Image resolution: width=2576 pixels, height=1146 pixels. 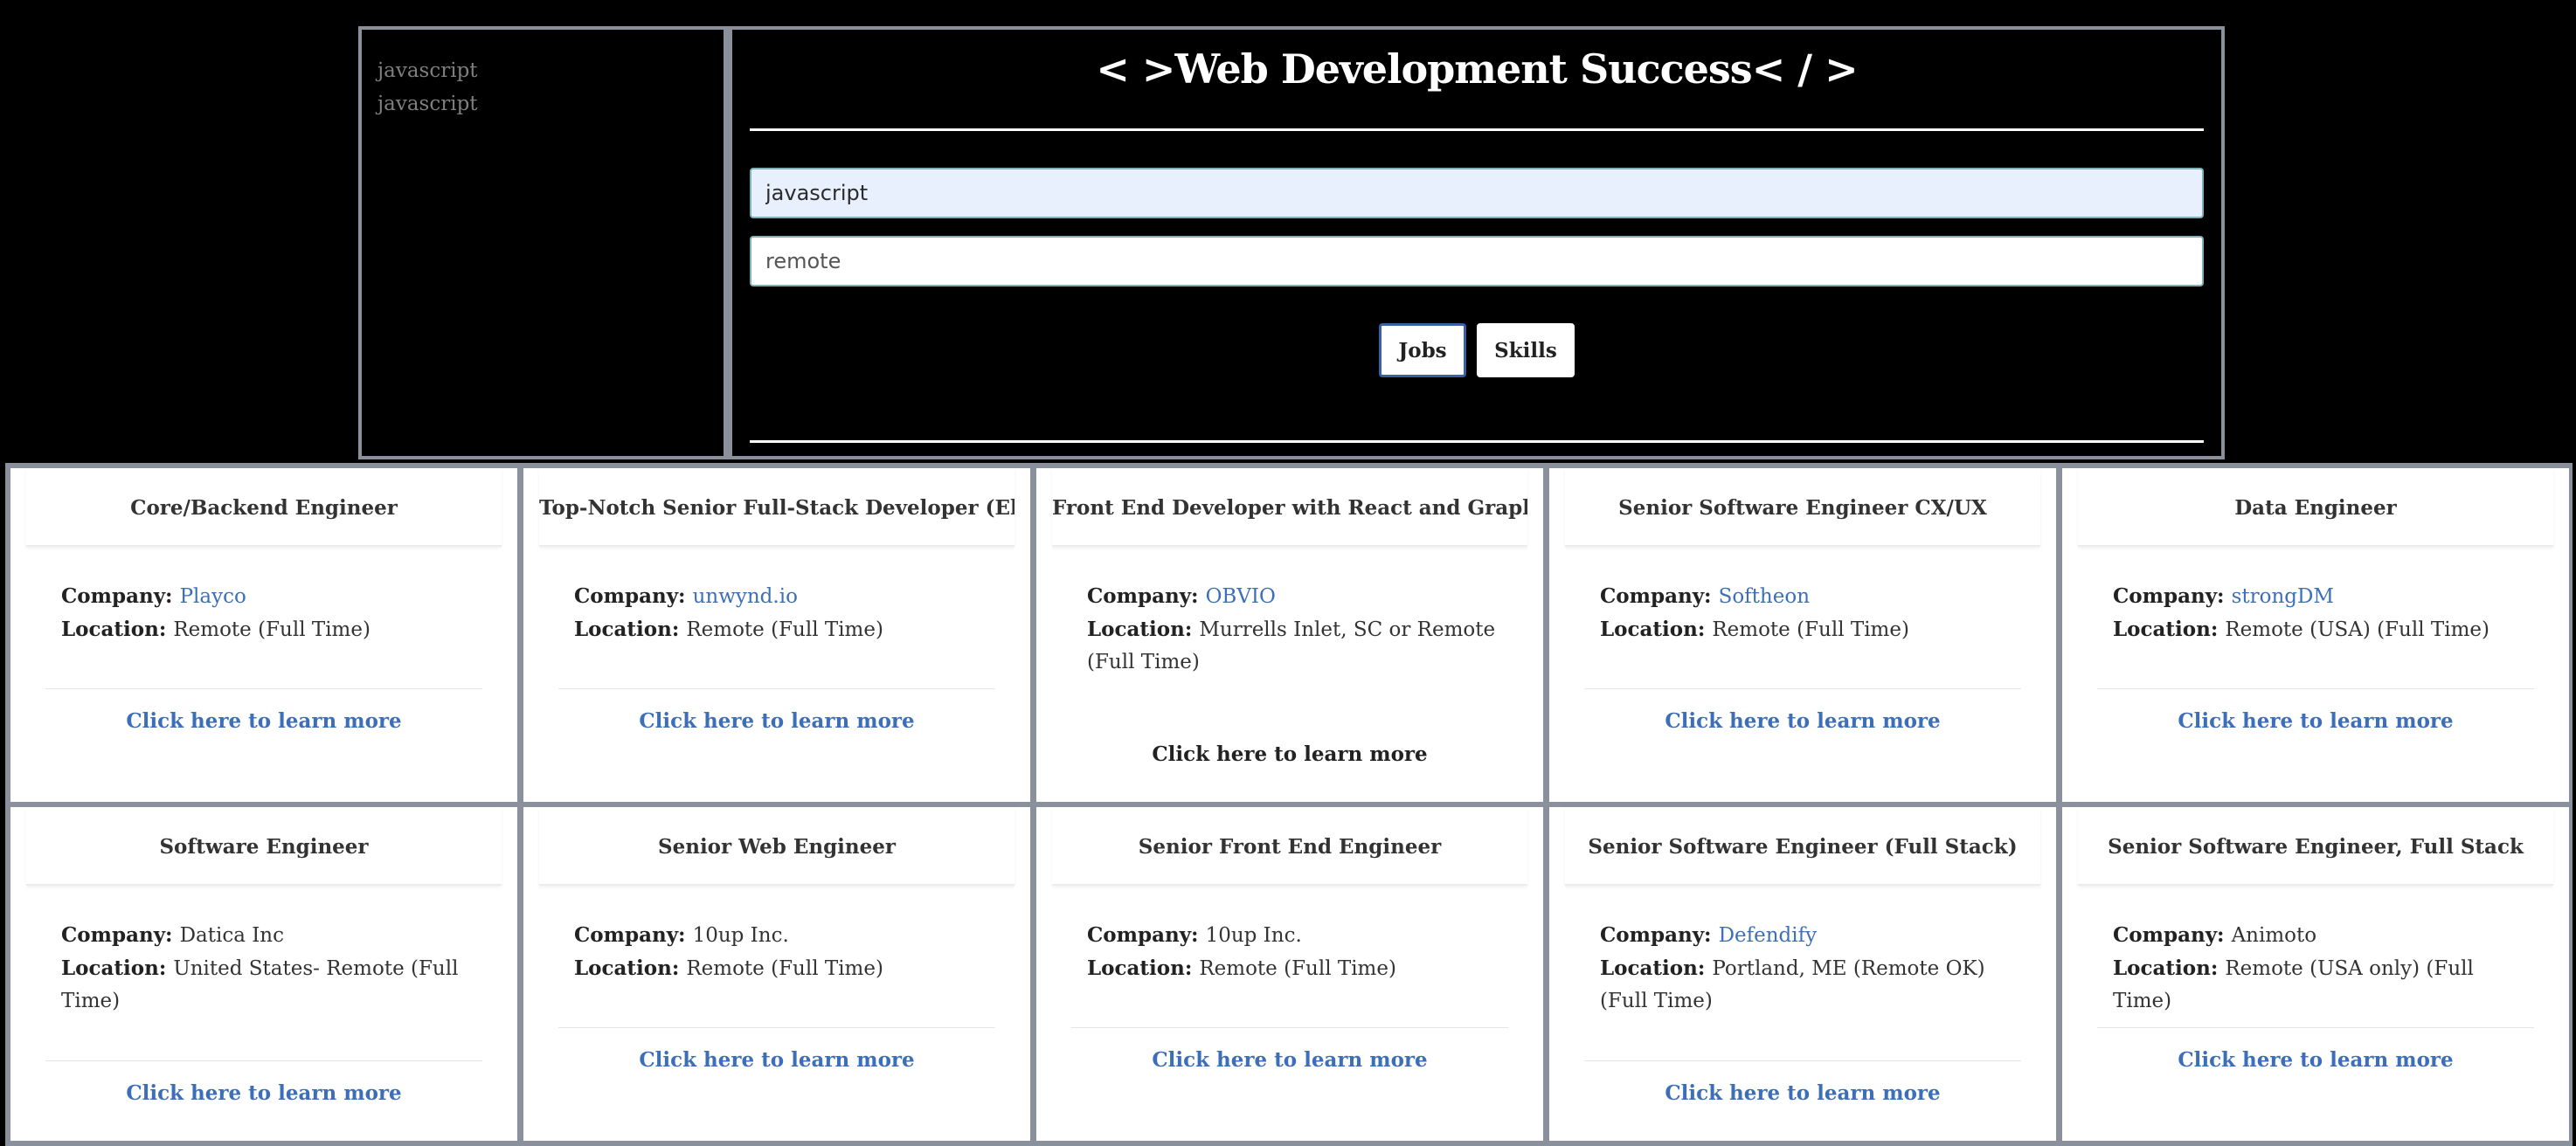 What do you see at coordinates (1477, 69) in the screenshot?
I see `page-title: < >Web Development Success< / >` at bounding box center [1477, 69].